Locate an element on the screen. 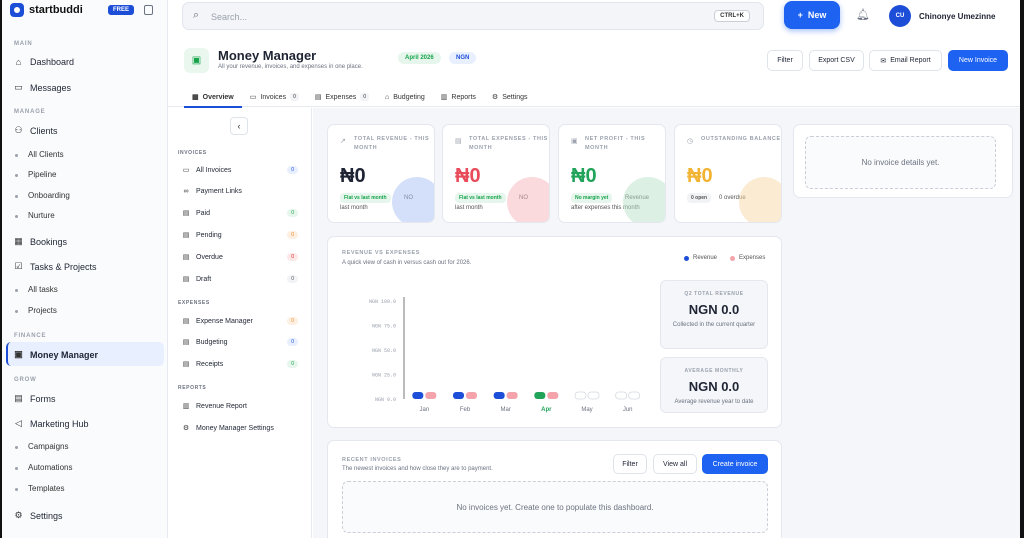 The image size is (1024, 538). subnav-pending: ▤ Pending 0 is located at coordinates (240, 235).